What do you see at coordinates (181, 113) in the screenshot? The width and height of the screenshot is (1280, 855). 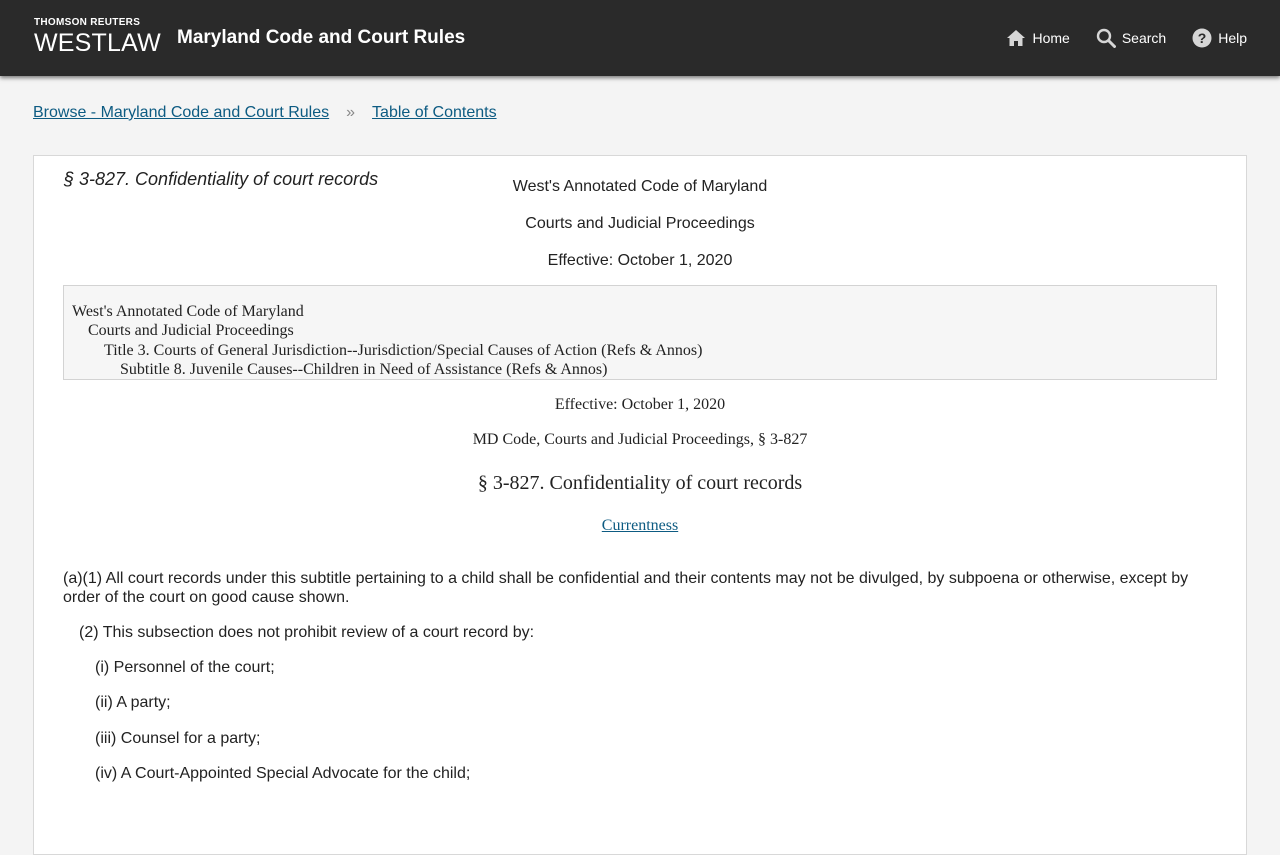 I see `breadcrumb-browse-link: Browse - Maryland Code and Court Rules` at bounding box center [181, 113].